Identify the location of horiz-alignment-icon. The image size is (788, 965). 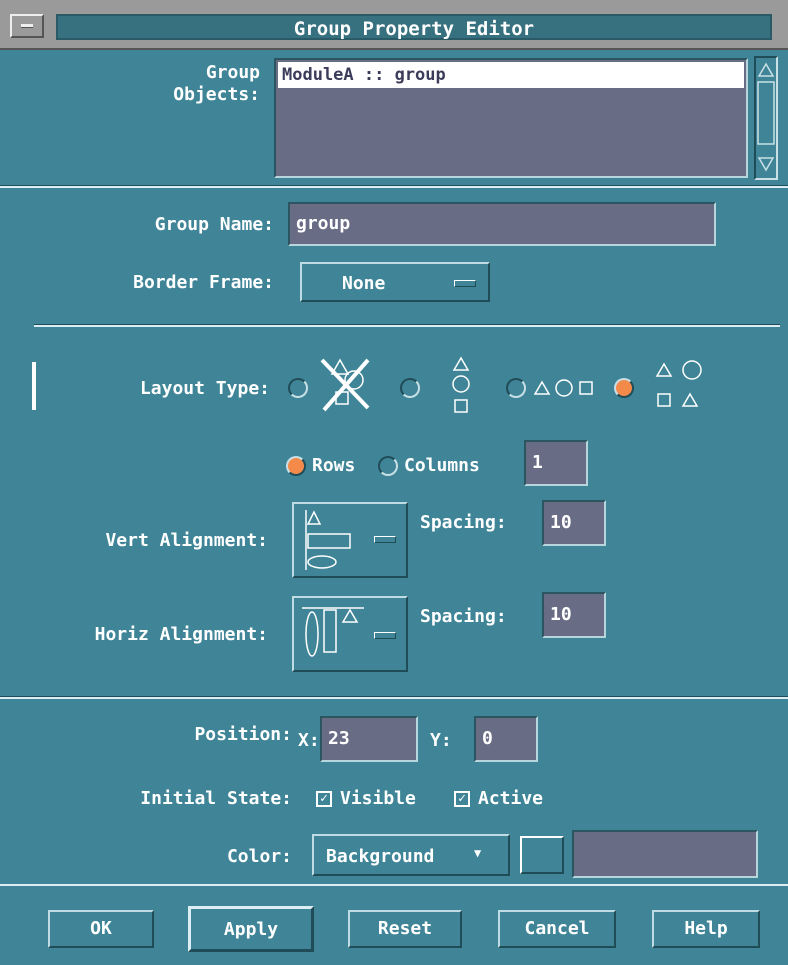
(333, 632).